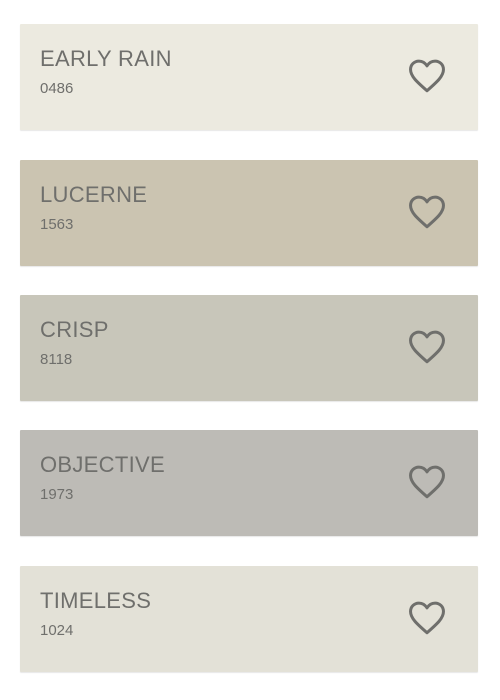  Describe the element at coordinates (94, 194) in the screenshot. I see `color-name: LUCERNE` at that location.